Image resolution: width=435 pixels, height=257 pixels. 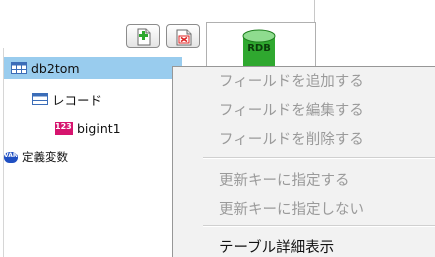 I want to click on add-field-button, so click(x=143, y=36).